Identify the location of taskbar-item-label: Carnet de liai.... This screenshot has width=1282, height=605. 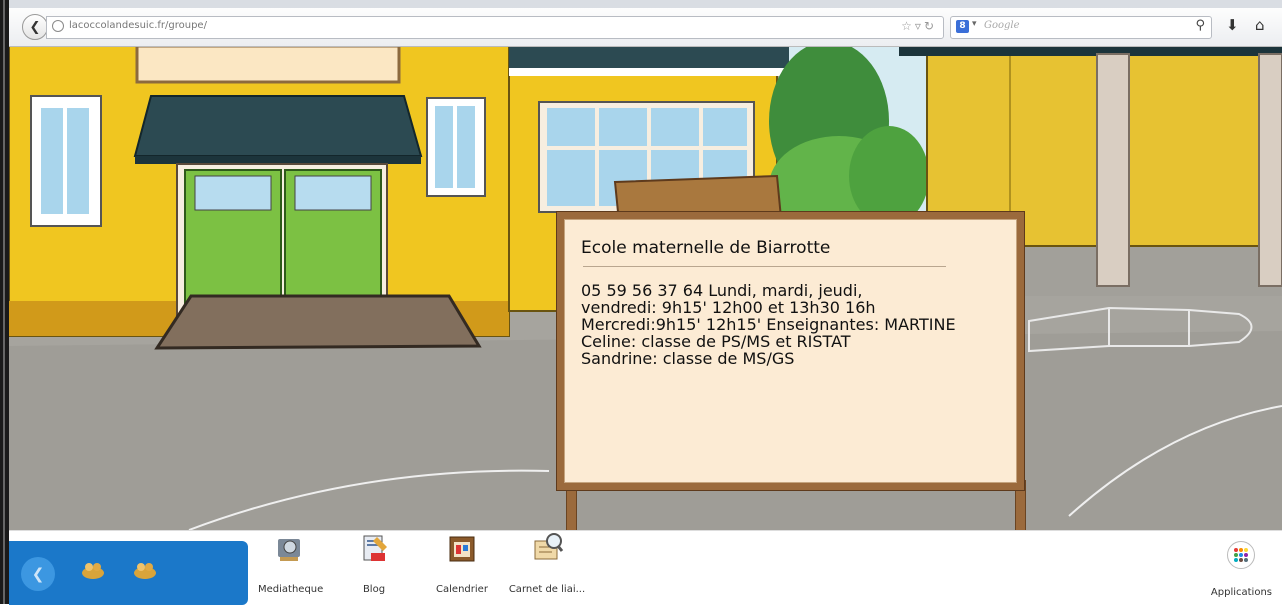
(547, 589).